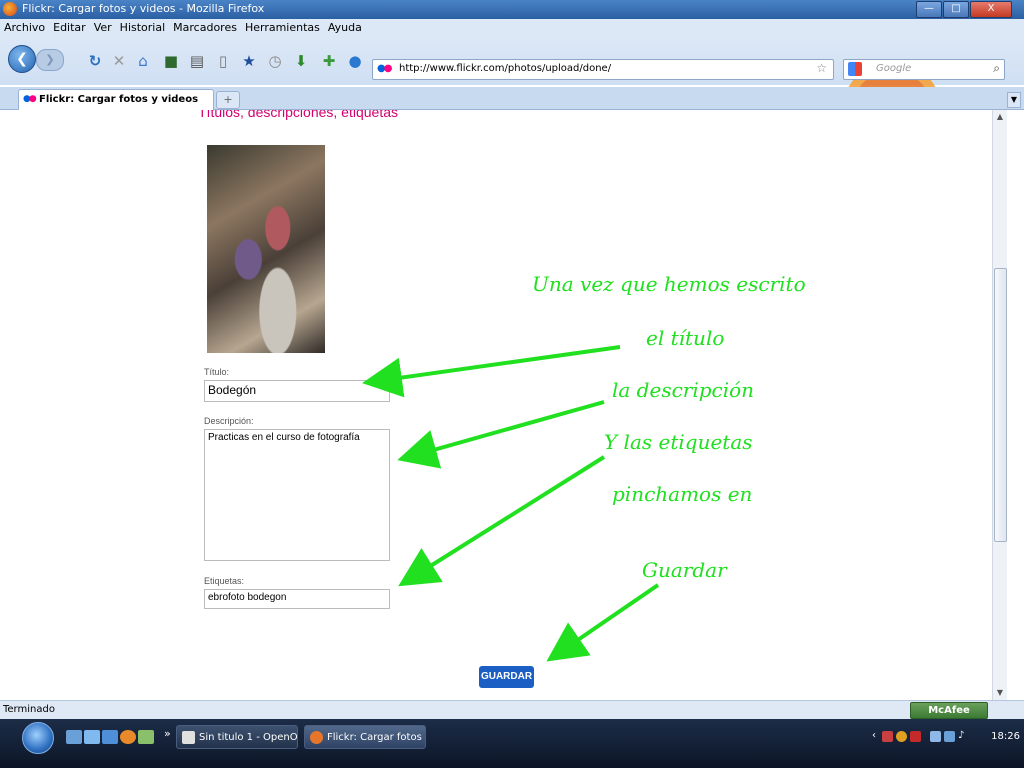 This screenshot has height=768, width=1024. Describe the element at coordinates (502, 521) in the screenshot. I see `arrow-to-etiquetas` at that location.